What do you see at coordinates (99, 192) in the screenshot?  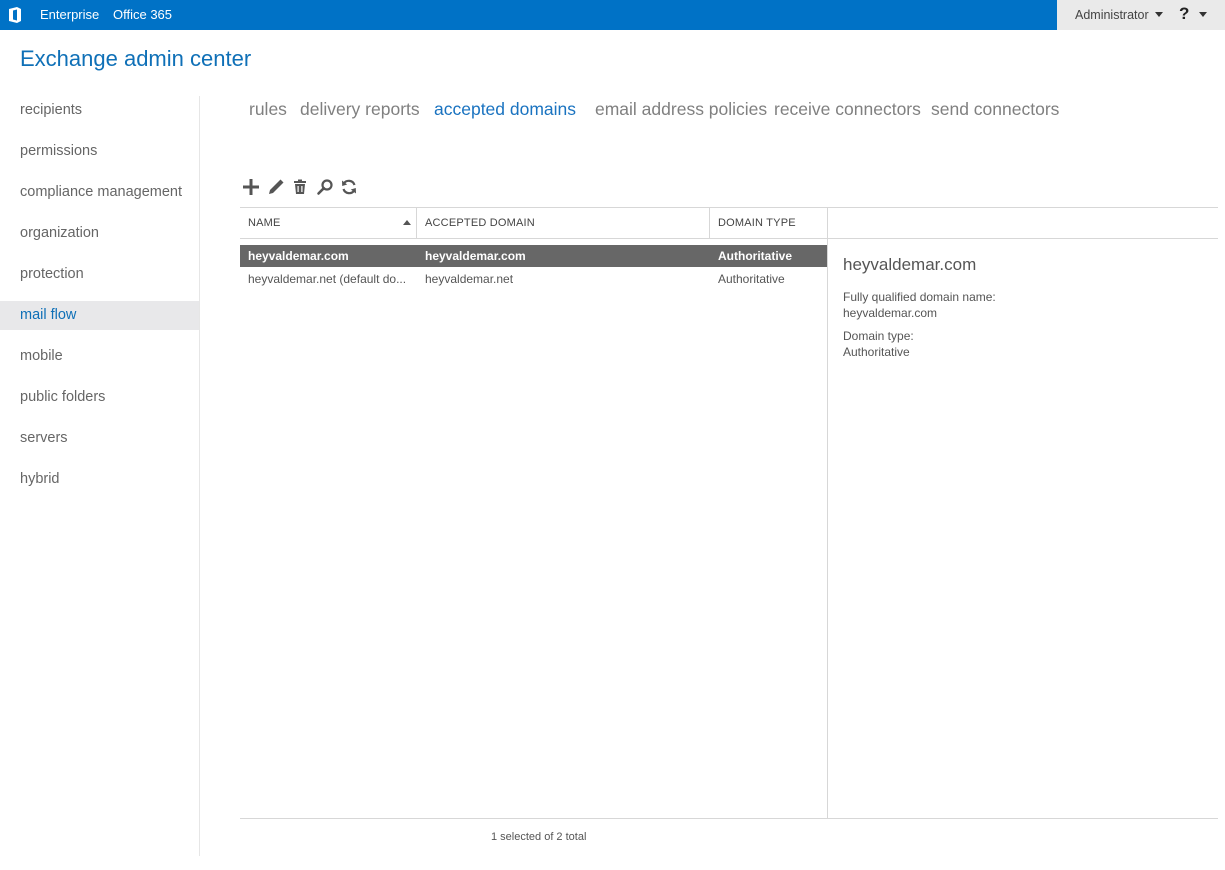 I see `sidebar-item-compliance-management: compliance management` at bounding box center [99, 192].